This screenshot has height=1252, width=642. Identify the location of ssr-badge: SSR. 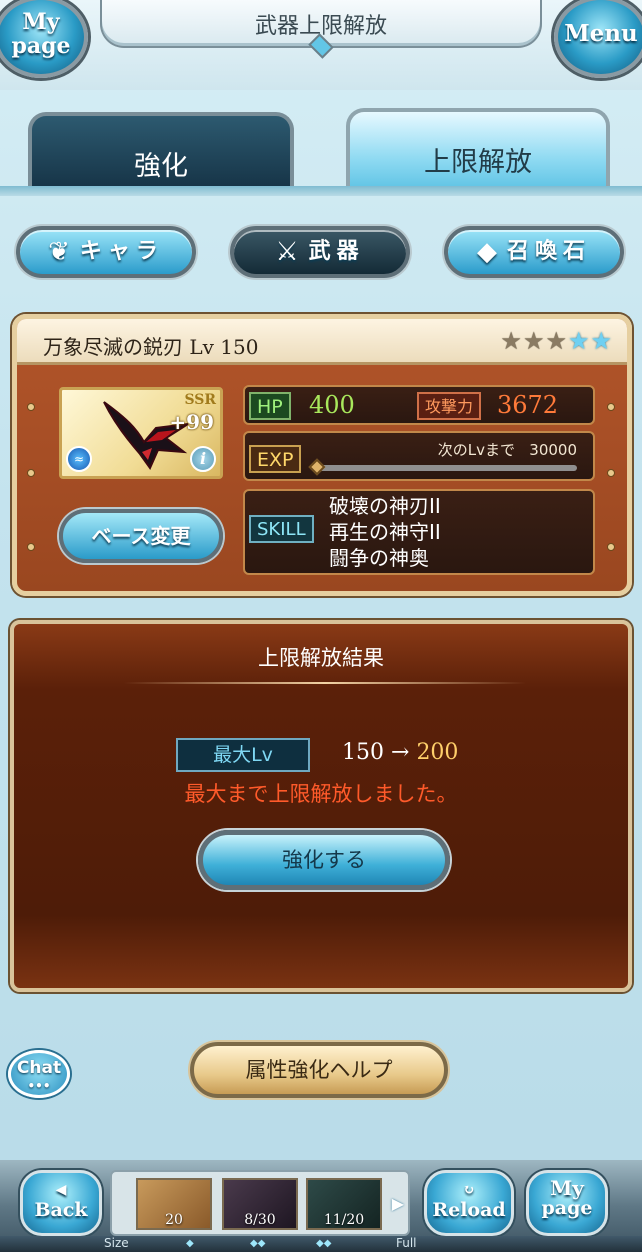
(200, 400).